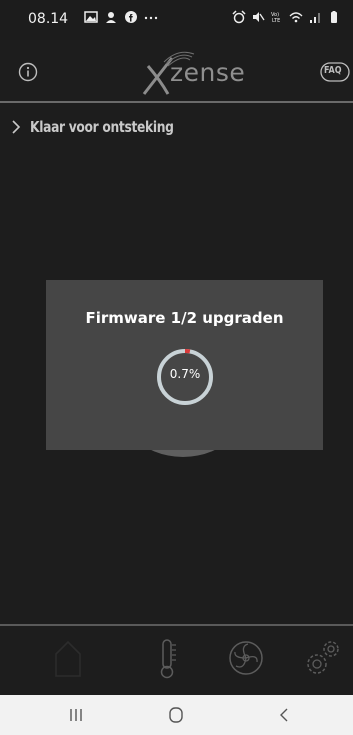 Image resolution: width=353 pixels, height=735 pixels. I want to click on volte-icon: Vo)LTE, so click(275, 18).